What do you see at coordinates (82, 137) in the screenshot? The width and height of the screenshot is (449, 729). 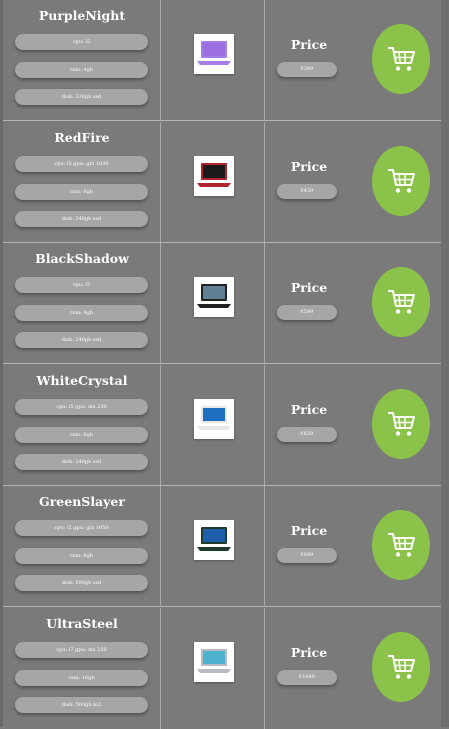 I see `product-name: RedFire` at bounding box center [82, 137].